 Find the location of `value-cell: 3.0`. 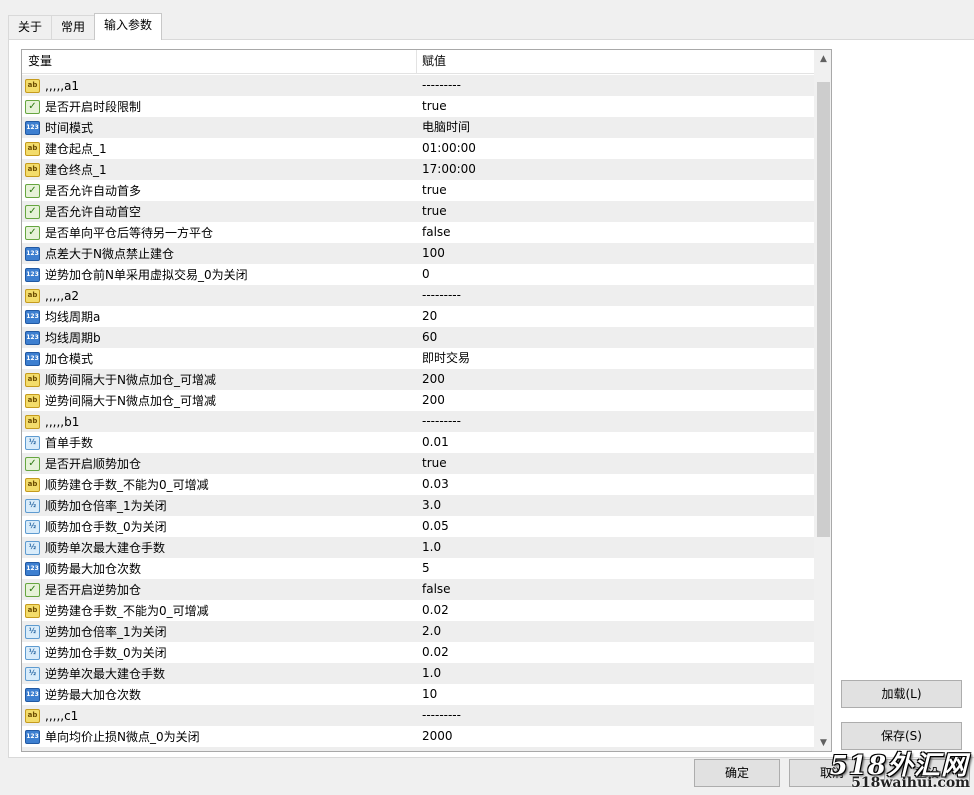

value-cell: 3.0 is located at coordinates (615, 505).